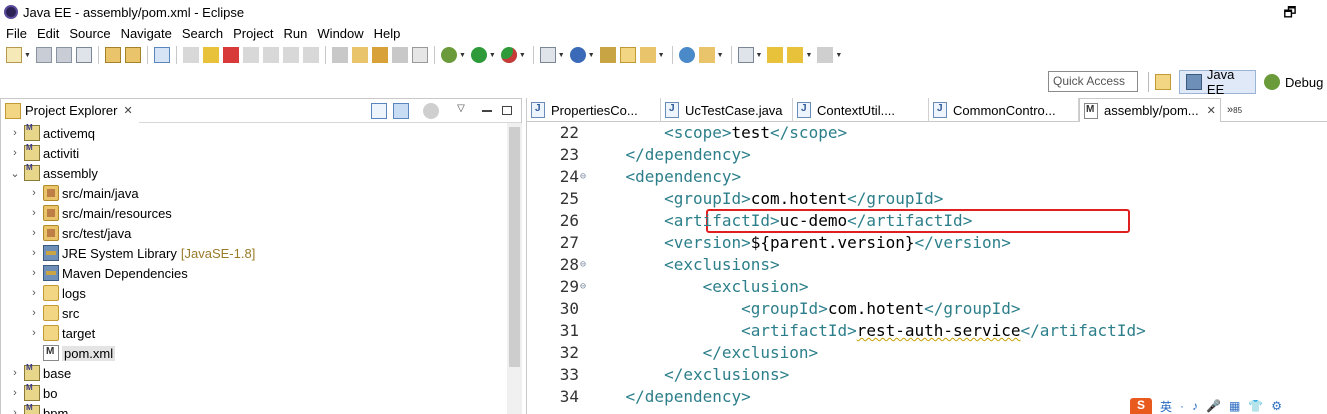 The width and height of the screenshot is (1327, 414). Describe the element at coordinates (254, 213) in the screenshot. I see `tree-item: › src/main/resources` at that location.